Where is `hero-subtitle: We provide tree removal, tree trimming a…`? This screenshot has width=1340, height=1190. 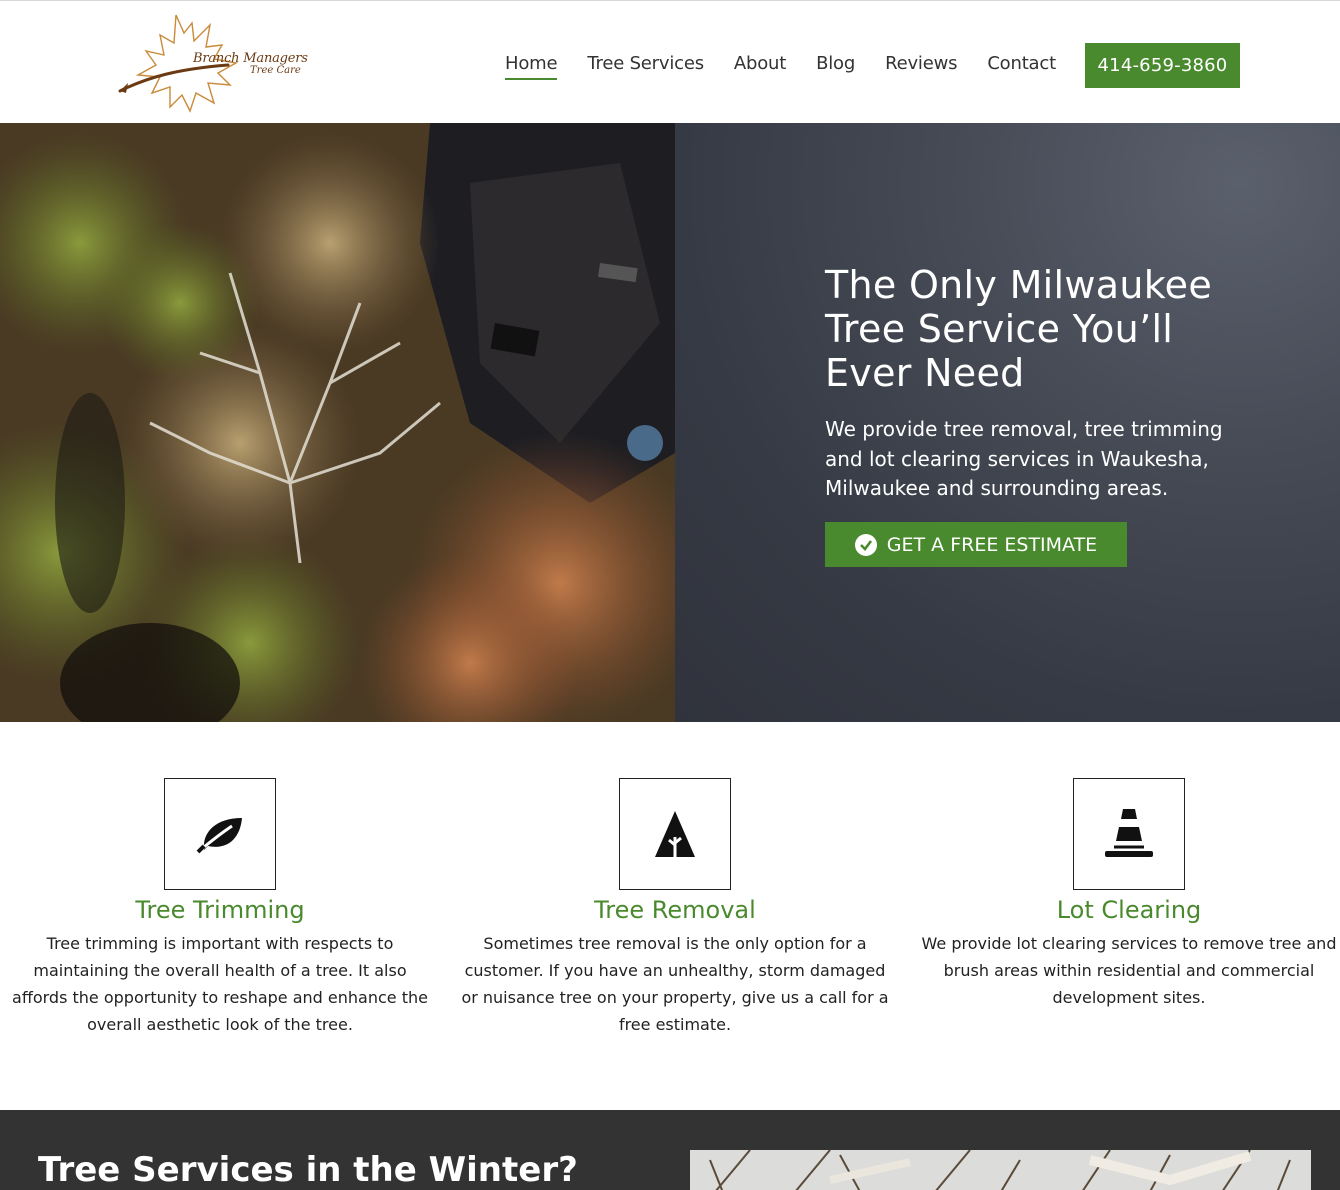 hero-subtitle: We provide tree removal, tree trimming a… is located at coordinates (1024, 458).